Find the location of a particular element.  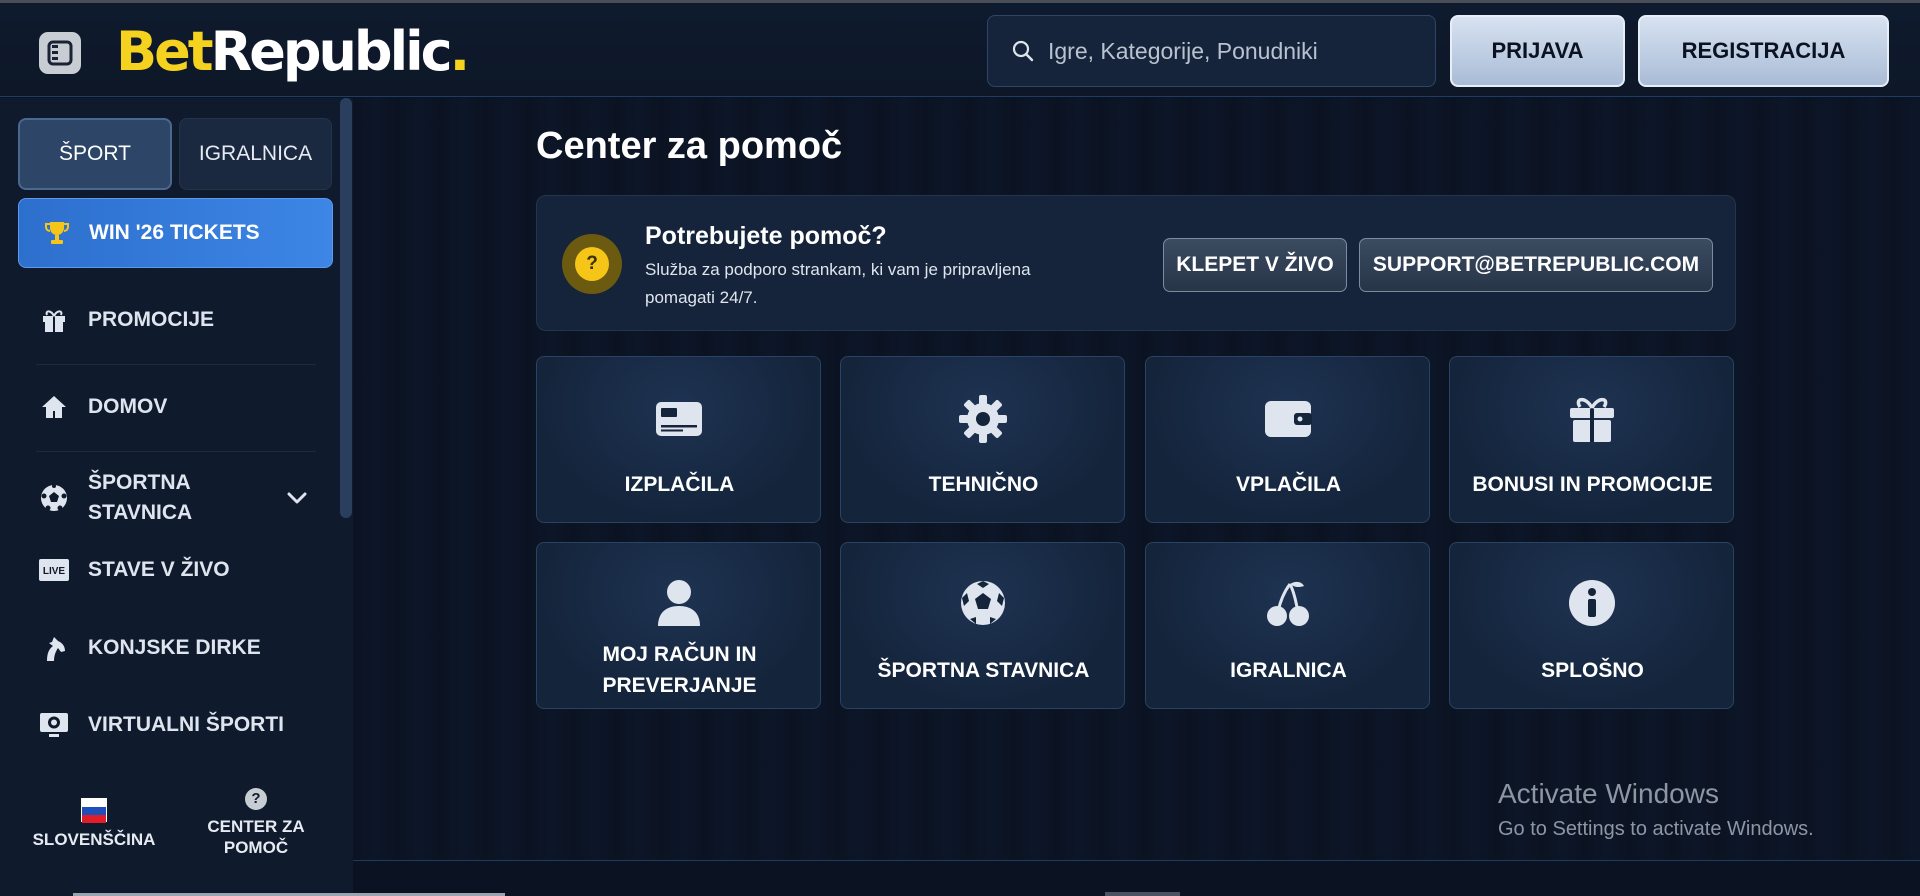

category-card-tehnicno: TEHNIČNO is located at coordinates (982, 439).